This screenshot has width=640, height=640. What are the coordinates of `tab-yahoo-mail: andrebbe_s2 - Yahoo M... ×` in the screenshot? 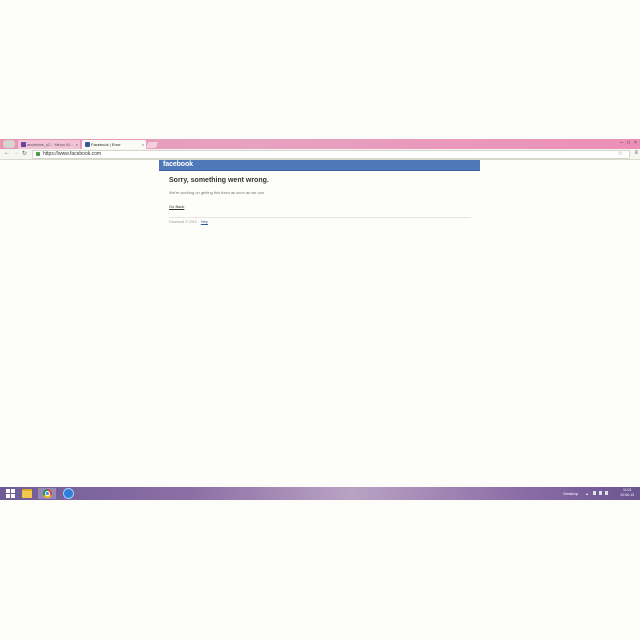 It's located at (49, 144).